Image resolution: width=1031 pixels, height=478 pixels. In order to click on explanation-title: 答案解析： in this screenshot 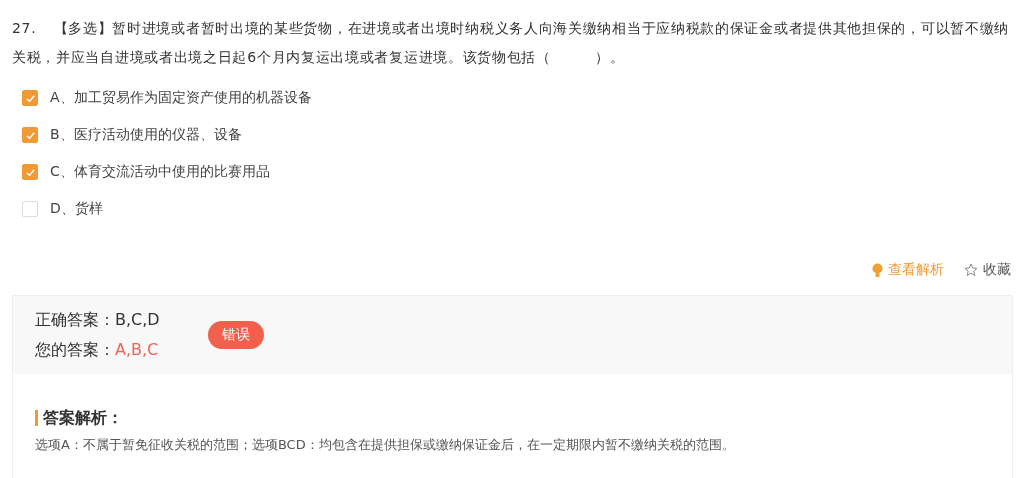, I will do `click(512, 418)`.